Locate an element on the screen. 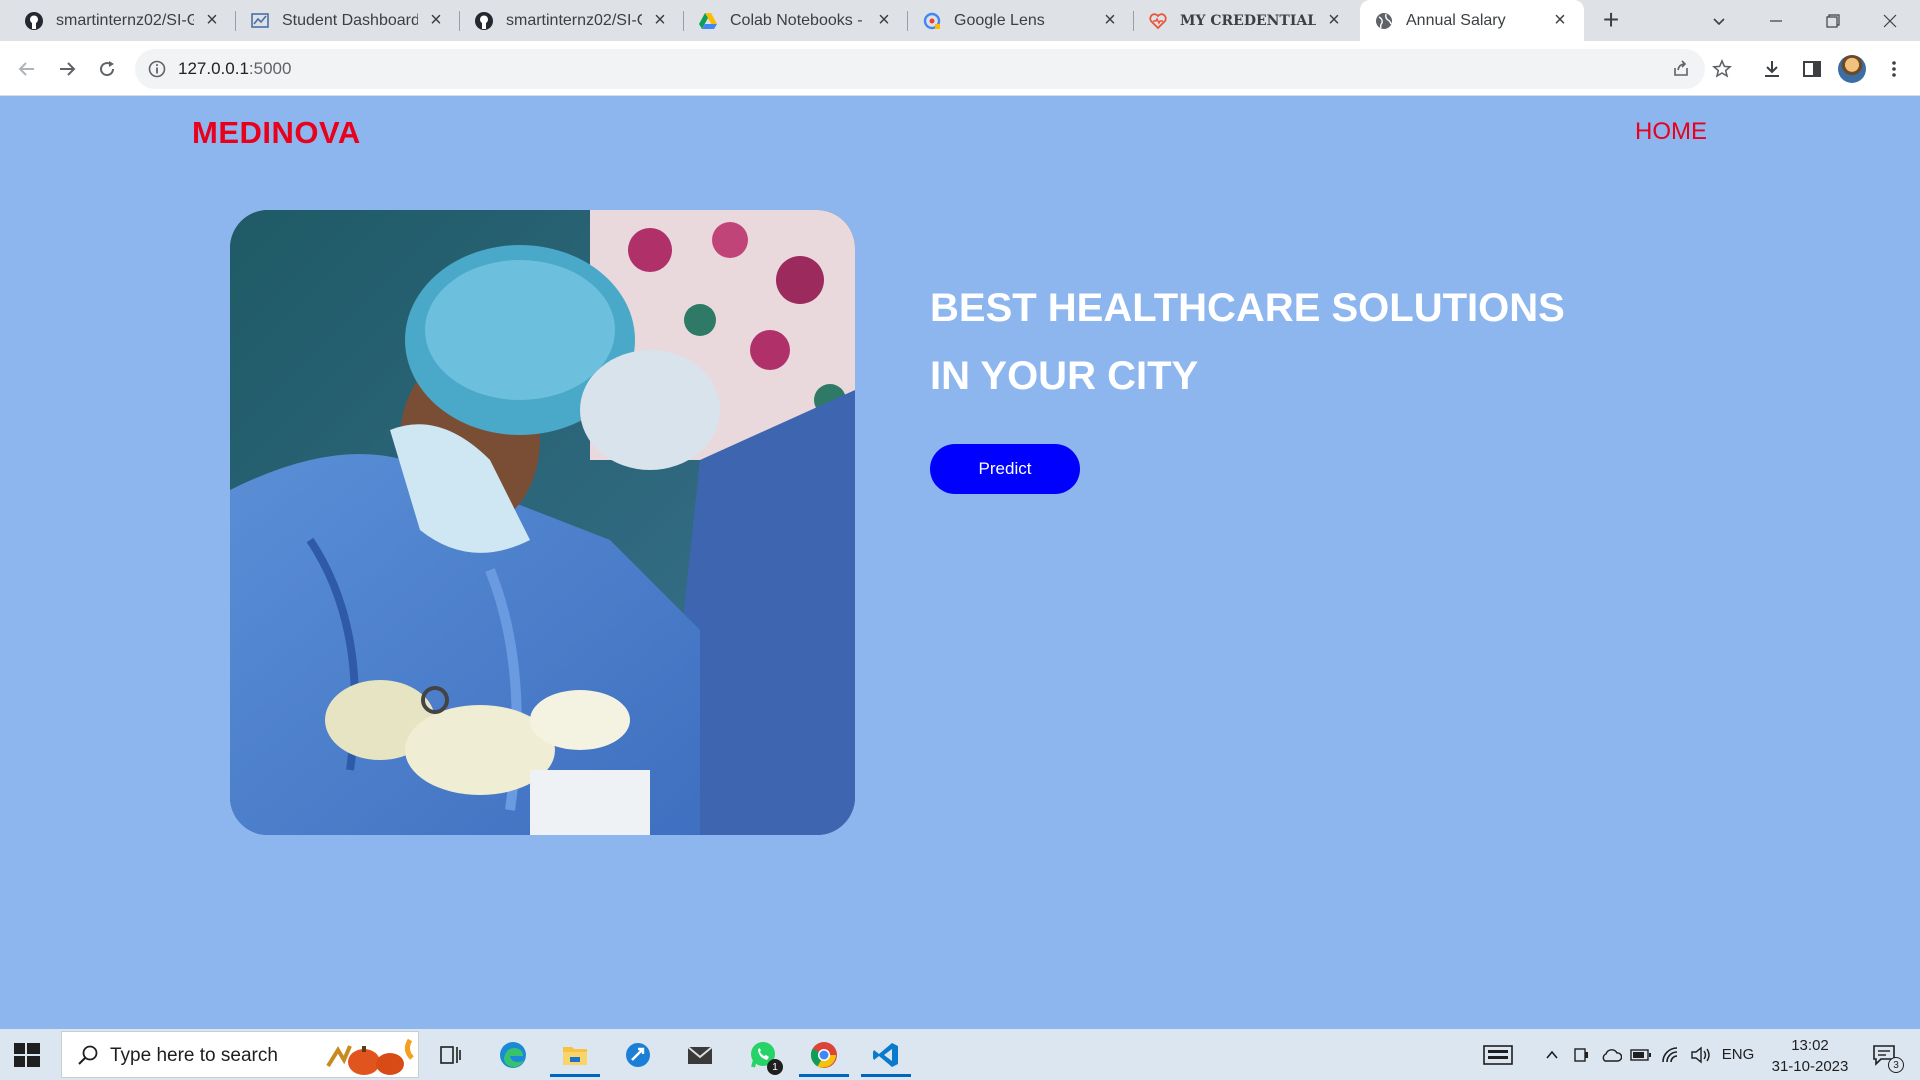 The image size is (1920, 1080). share-button is located at coordinates (1681, 69).